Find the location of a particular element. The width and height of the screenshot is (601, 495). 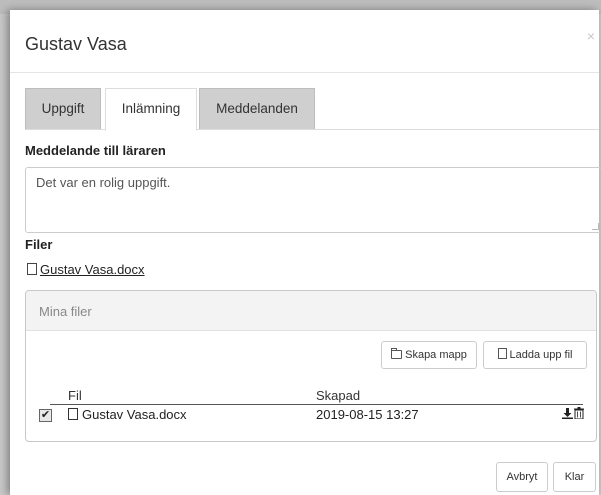

attached-file-link: Gustav Vasa.docx is located at coordinates (86, 269).